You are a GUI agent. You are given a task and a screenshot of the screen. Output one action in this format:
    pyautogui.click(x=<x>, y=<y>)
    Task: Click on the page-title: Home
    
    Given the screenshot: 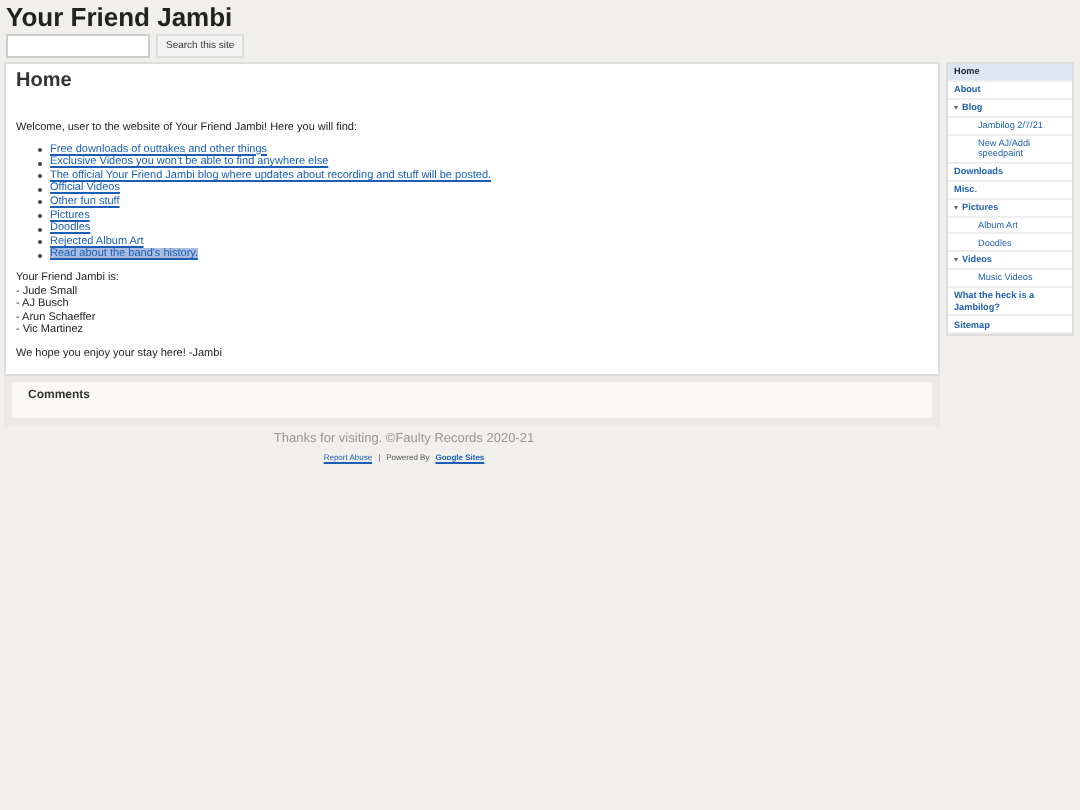 What is the action you would take?
    pyautogui.click(x=45, y=82)
    